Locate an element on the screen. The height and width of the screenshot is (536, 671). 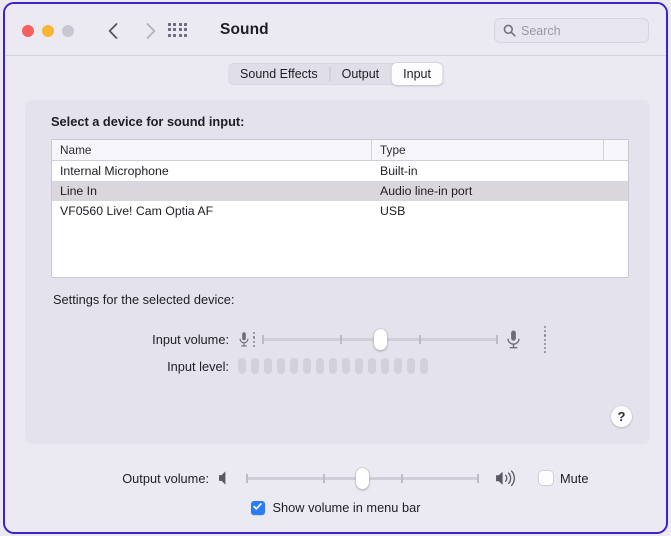
grid-apps-icon is located at coordinates (177, 31).